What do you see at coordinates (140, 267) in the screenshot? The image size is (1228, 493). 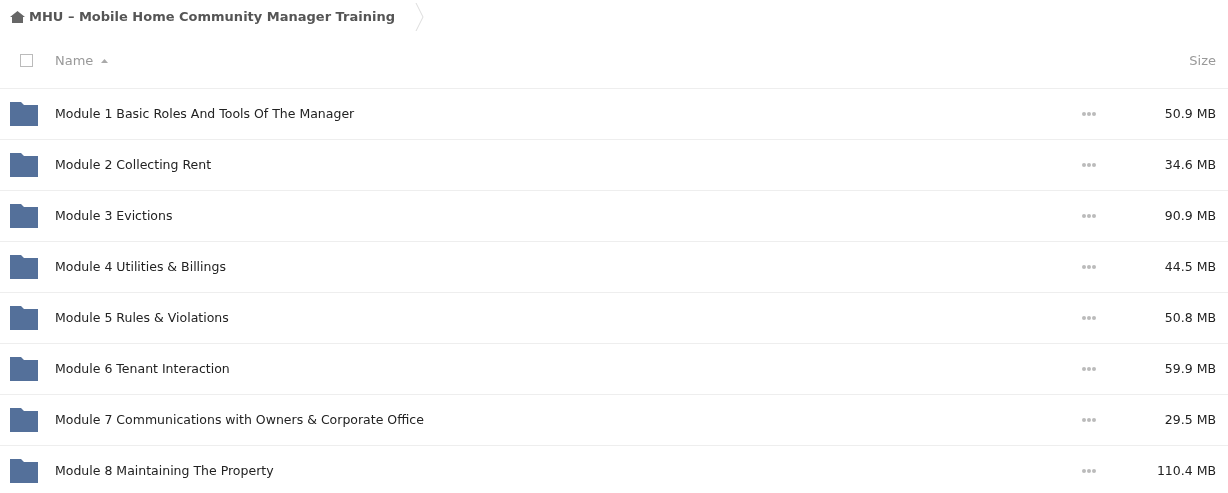 I see `file-name: Module 4 Utilities & Billings` at bounding box center [140, 267].